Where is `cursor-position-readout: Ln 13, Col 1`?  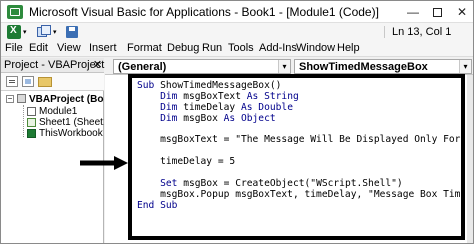
cursor-position-readout: Ln 13, Col 1 is located at coordinates (422, 32).